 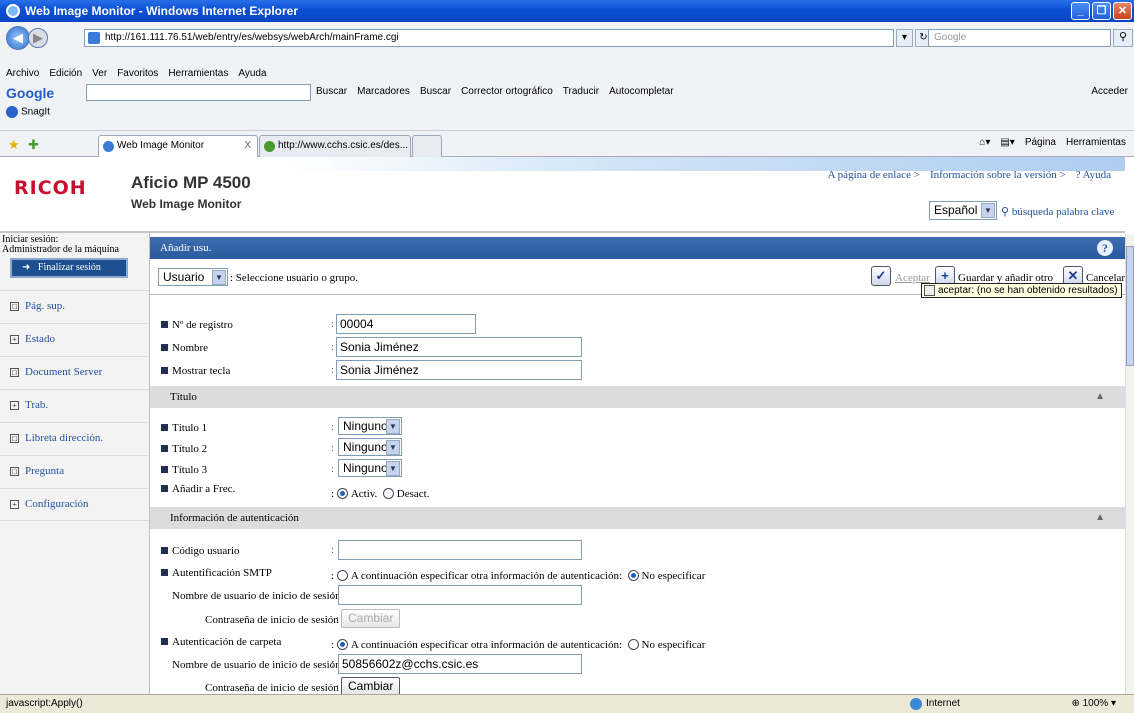 I want to click on menu-ayuda: Ayuda, so click(x=252, y=73).